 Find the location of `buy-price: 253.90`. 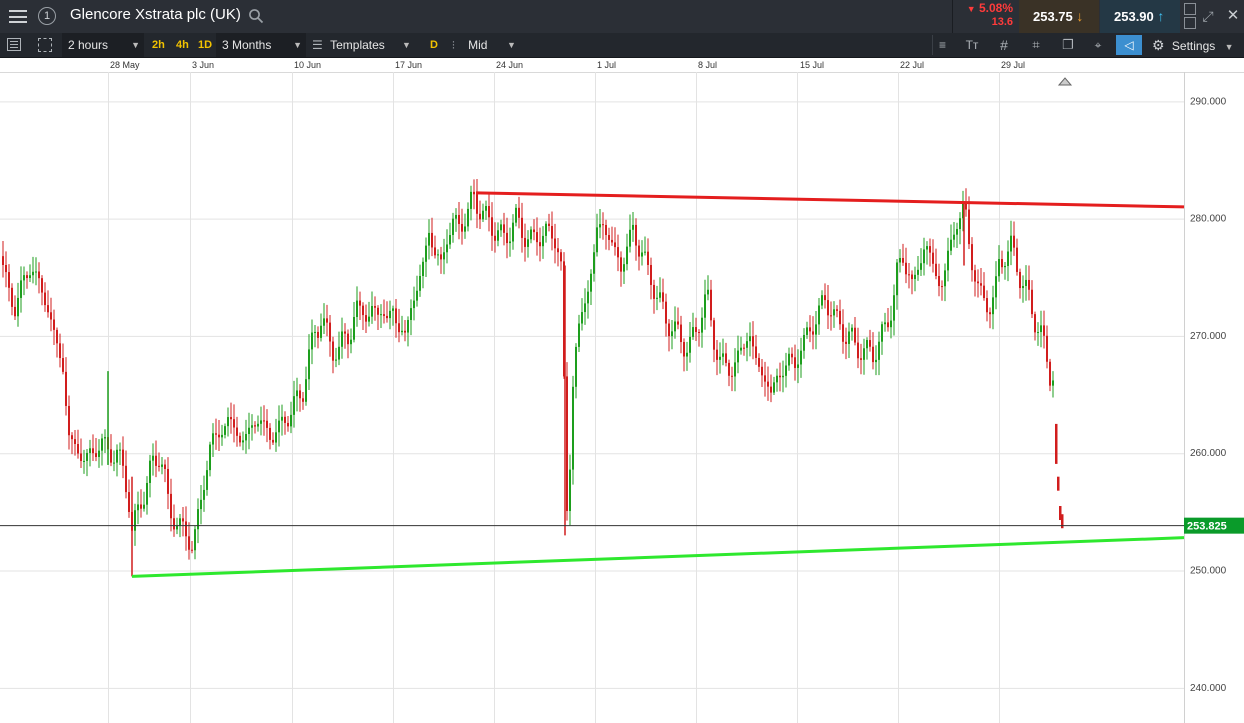

buy-price: 253.90 is located at coordinates (1134, 16).